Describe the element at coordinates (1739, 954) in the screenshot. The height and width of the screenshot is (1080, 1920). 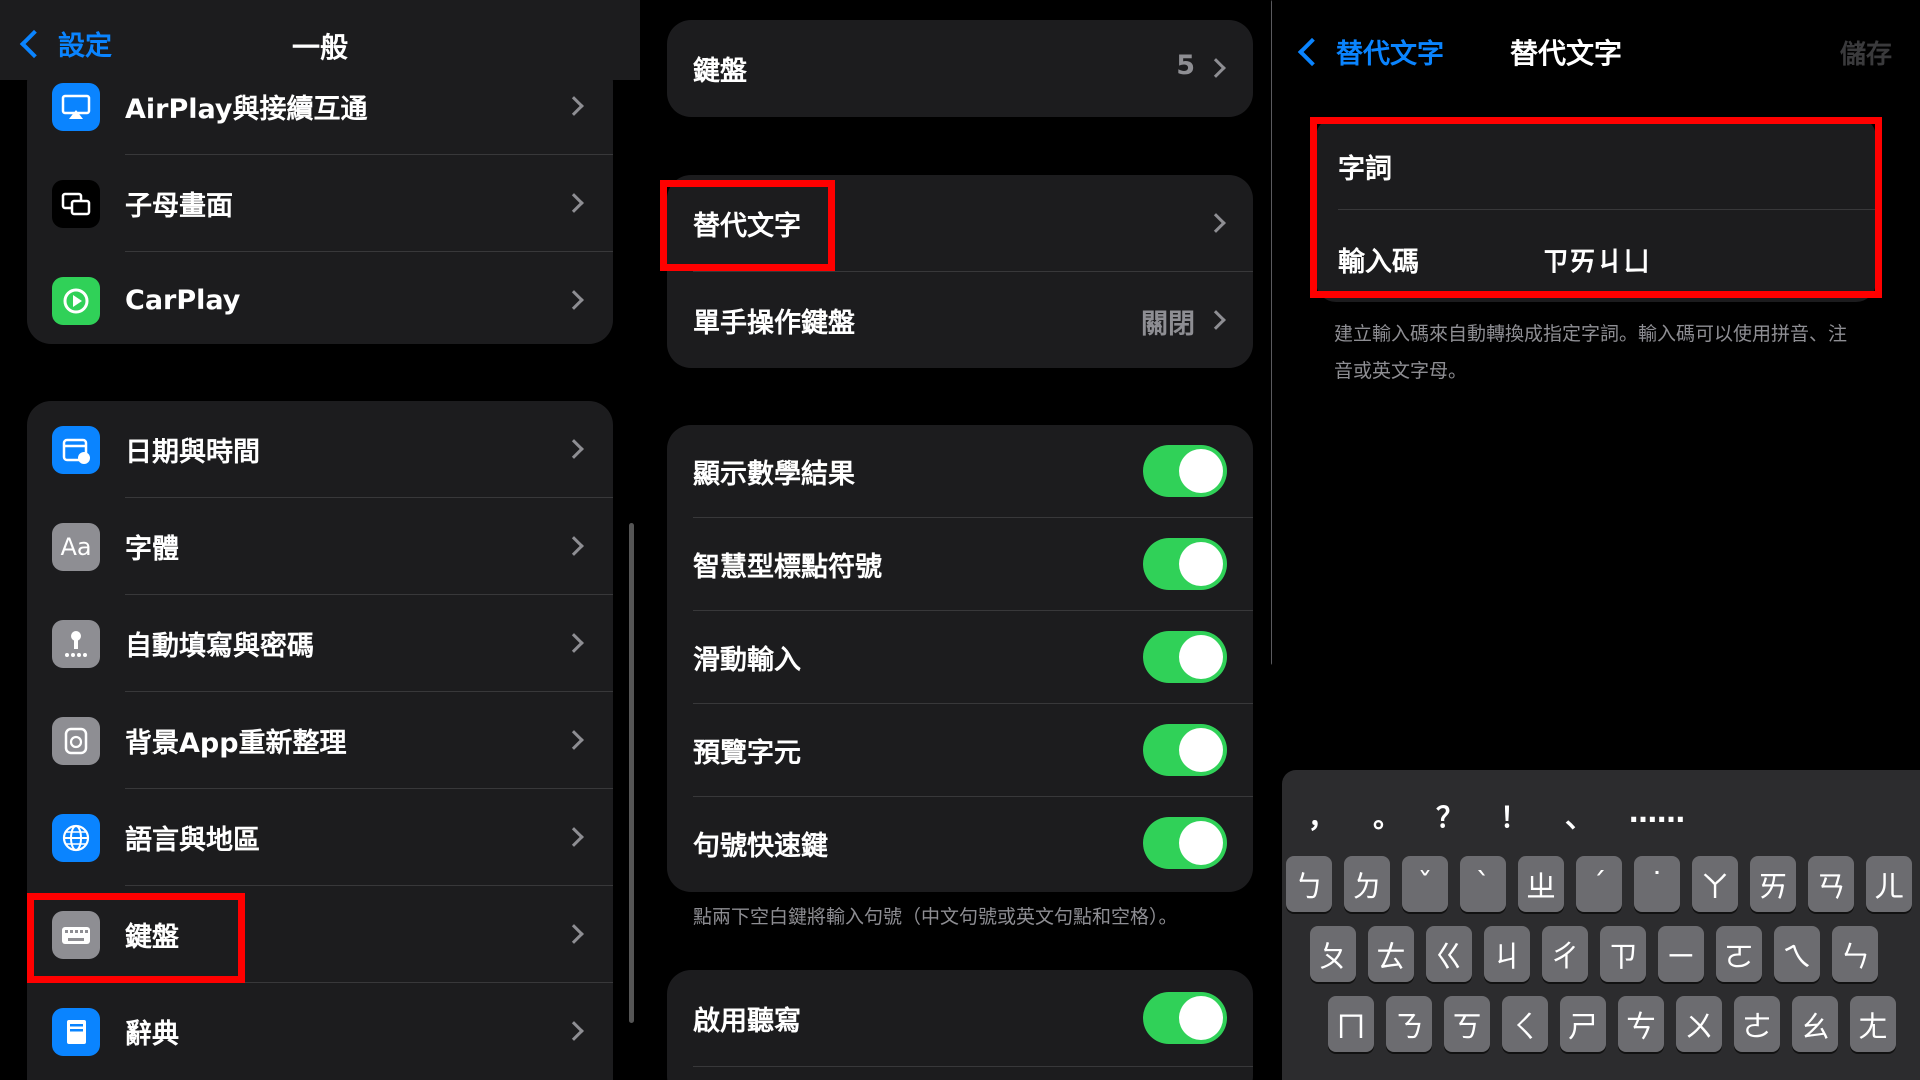
I see `zhuyin-key: ㄛ` at that location.